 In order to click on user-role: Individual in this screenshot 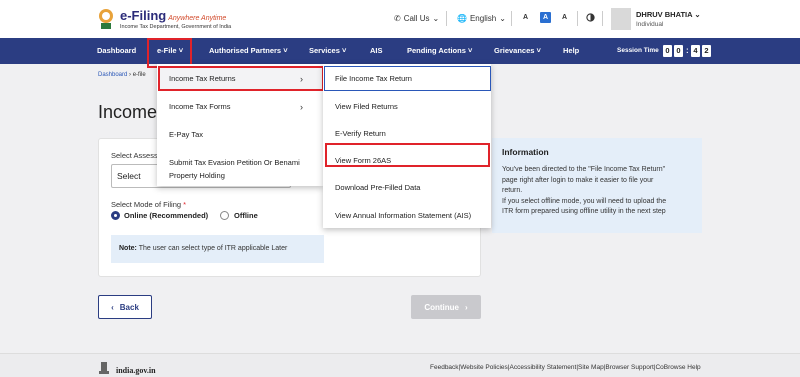, I will do `click(650, 24)`.